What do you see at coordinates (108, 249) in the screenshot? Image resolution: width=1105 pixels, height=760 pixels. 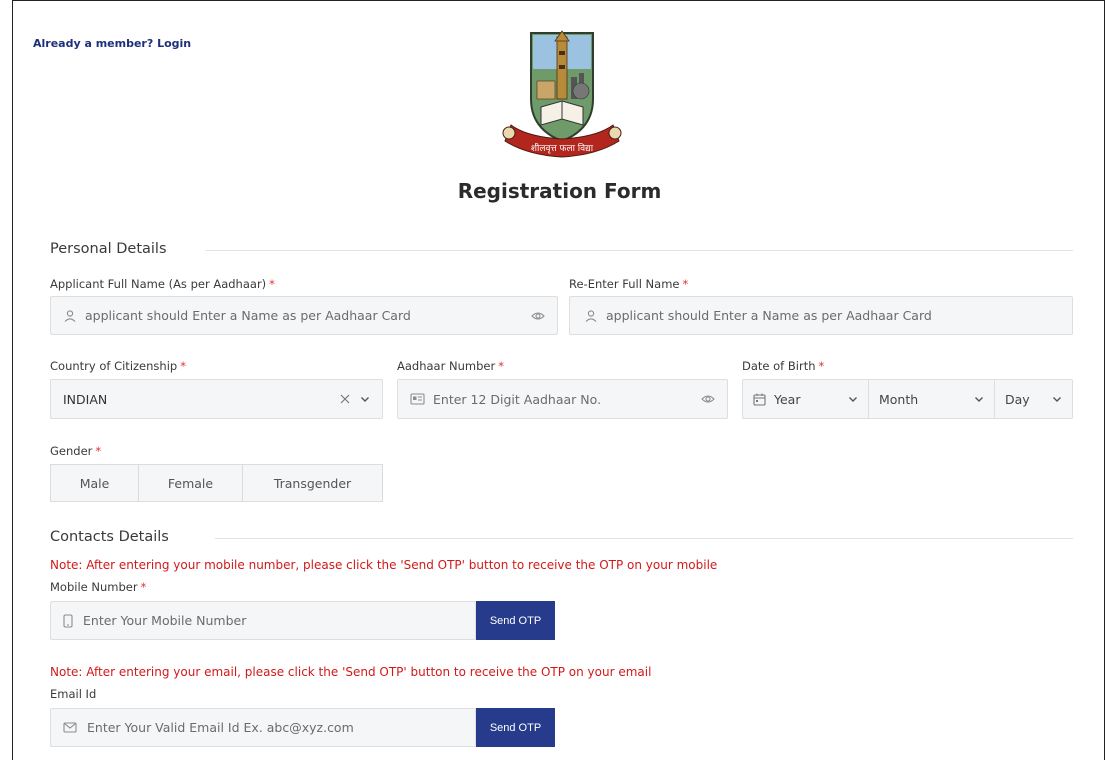 I see `personal-details-heading: Personal Details` at bounding box center [108, 249].